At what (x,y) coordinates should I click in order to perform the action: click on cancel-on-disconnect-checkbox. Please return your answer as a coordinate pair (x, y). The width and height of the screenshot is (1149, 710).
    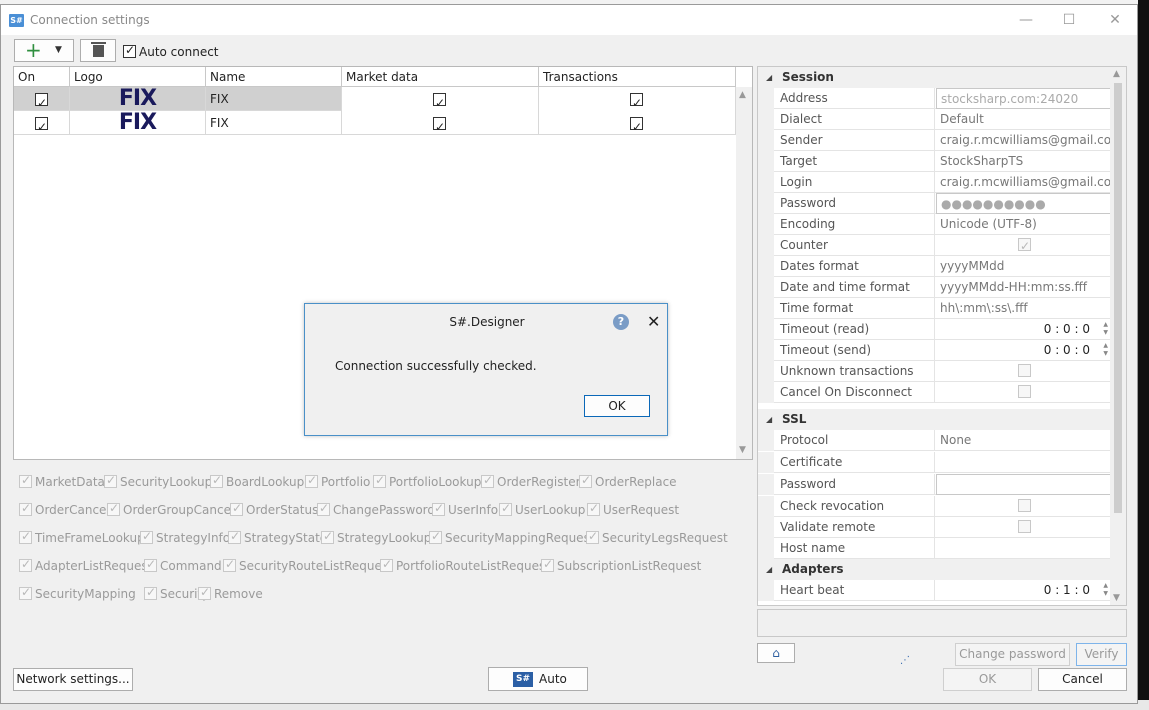
    Looking at the image, I should click on (1024, 391).